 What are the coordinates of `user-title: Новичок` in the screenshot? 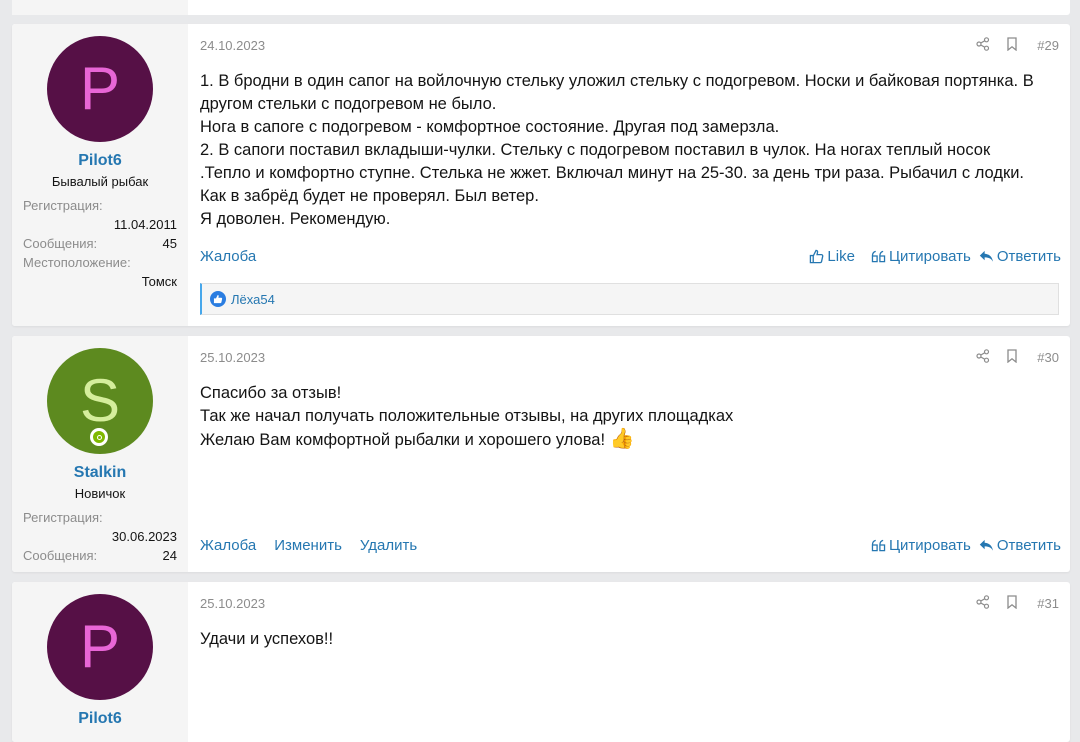 It's located at (100, 493).